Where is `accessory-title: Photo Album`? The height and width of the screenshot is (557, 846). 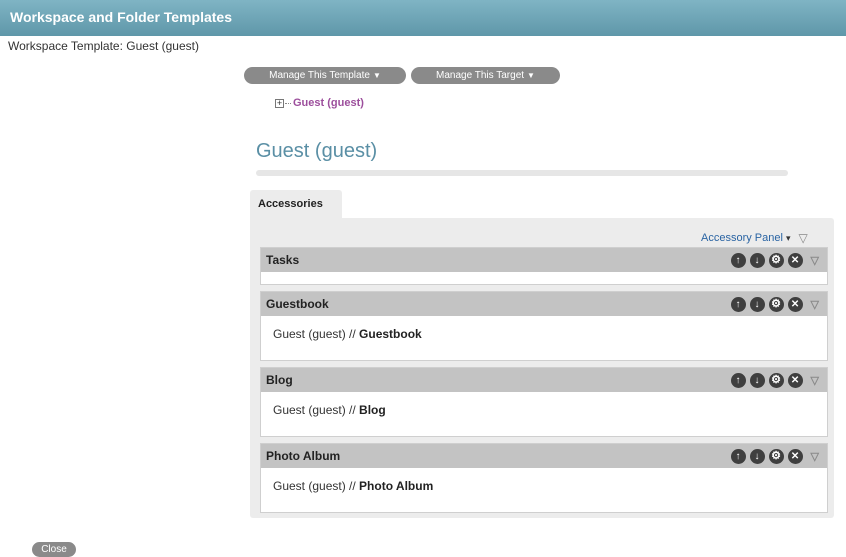
accessory-title: Photo Album is located at coordinates (303, 456).